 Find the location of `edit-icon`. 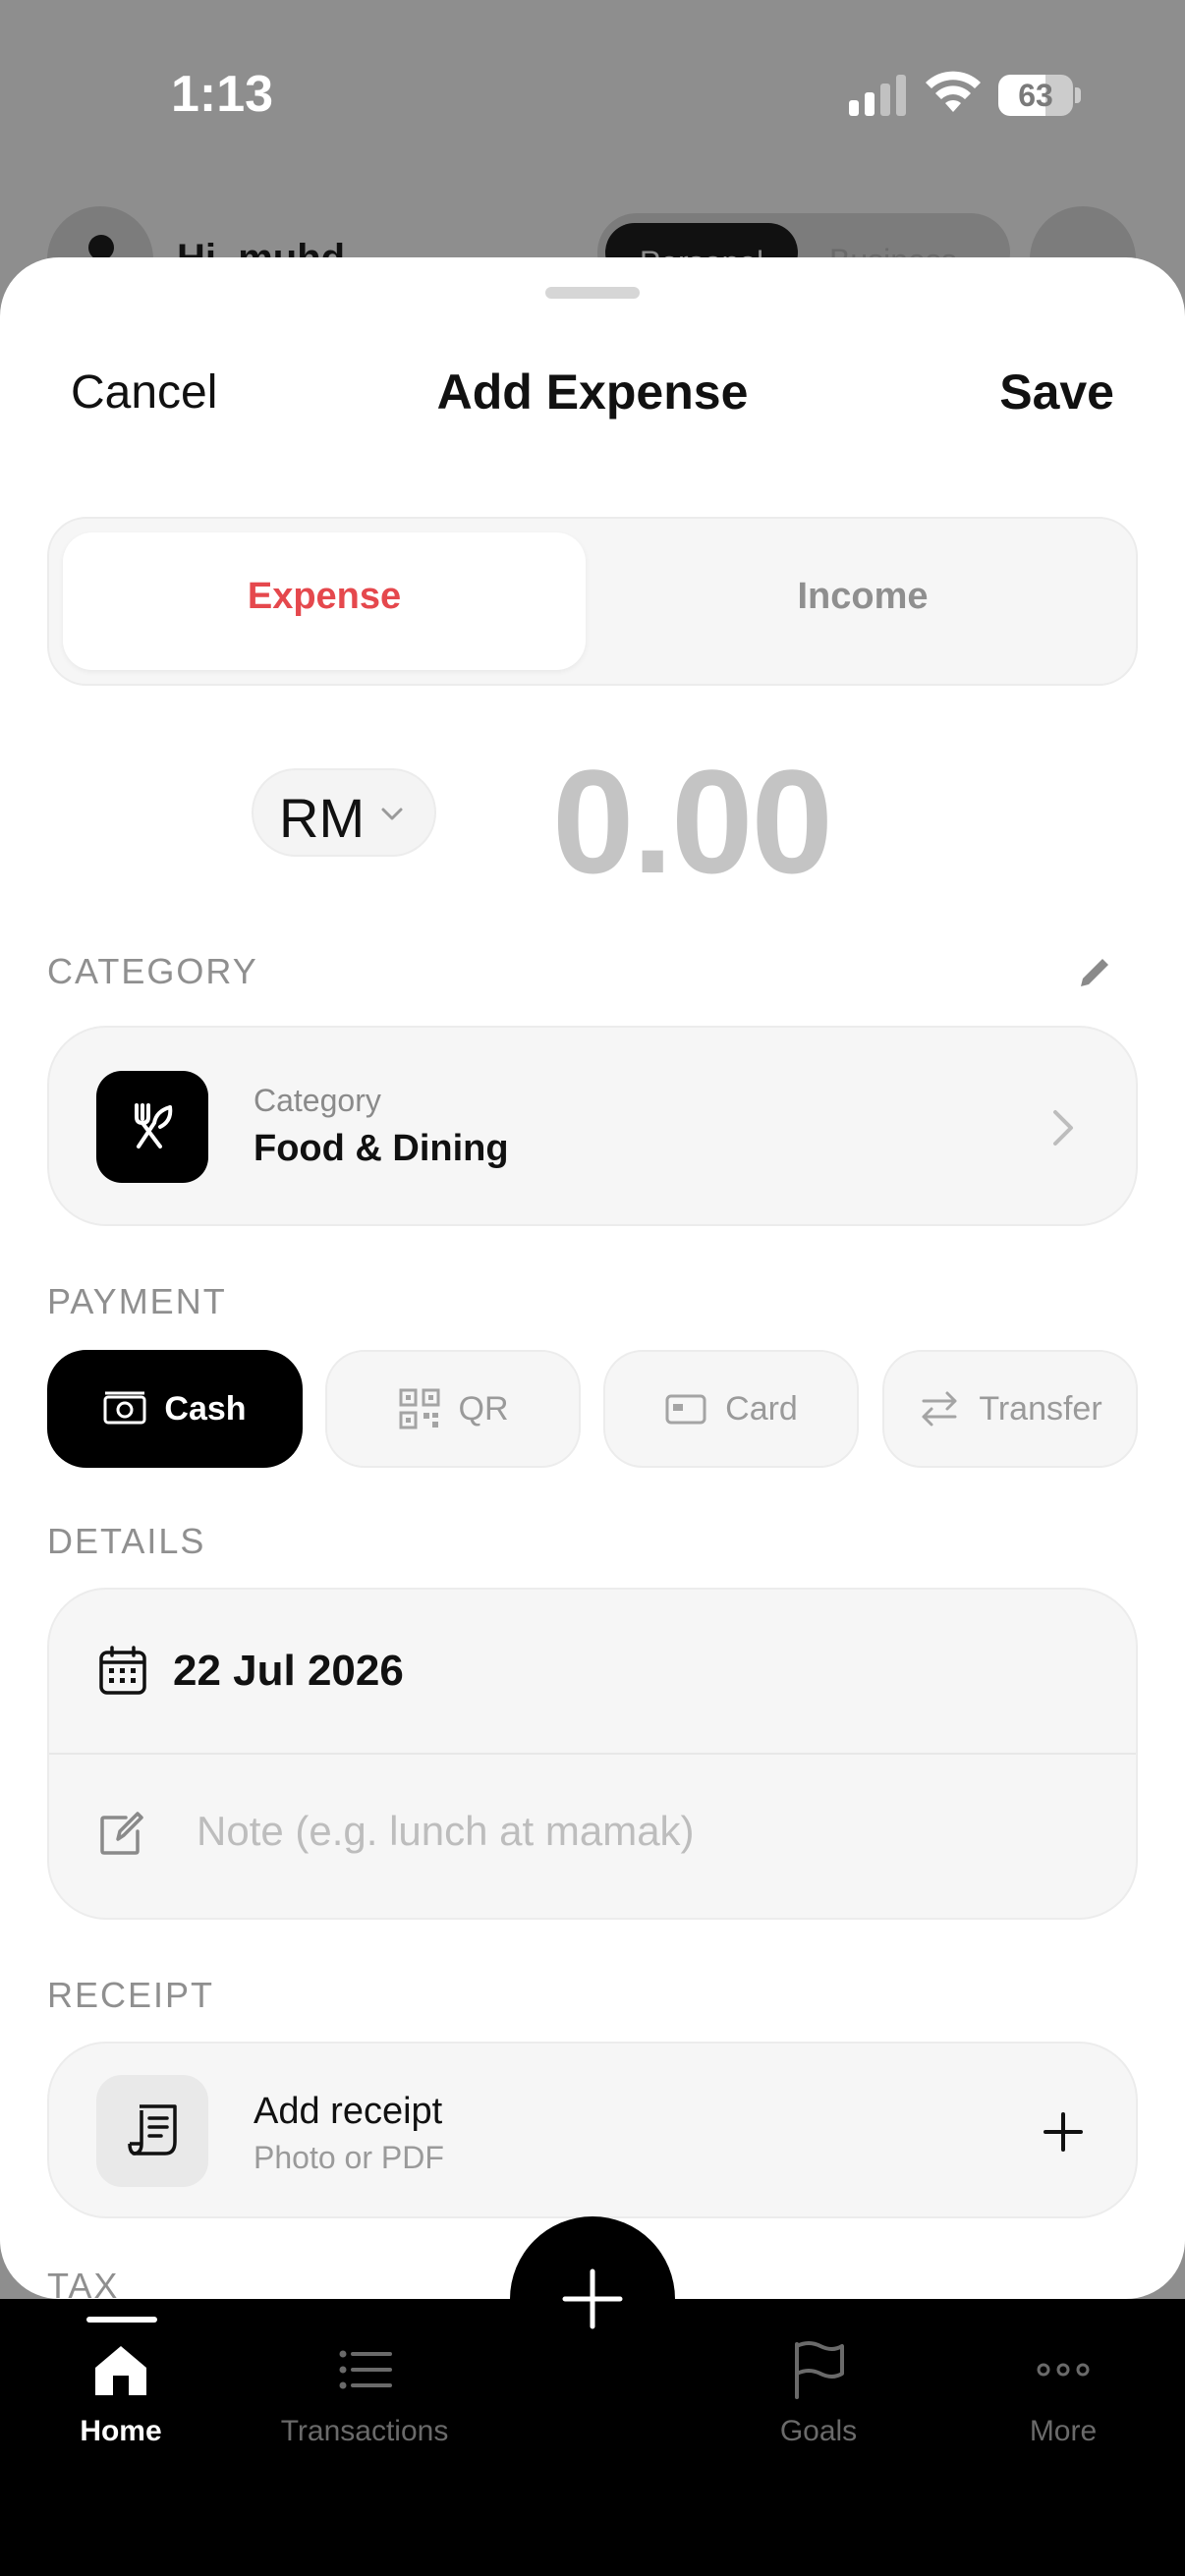

edit-icon is located at coordinates (1095, 972).